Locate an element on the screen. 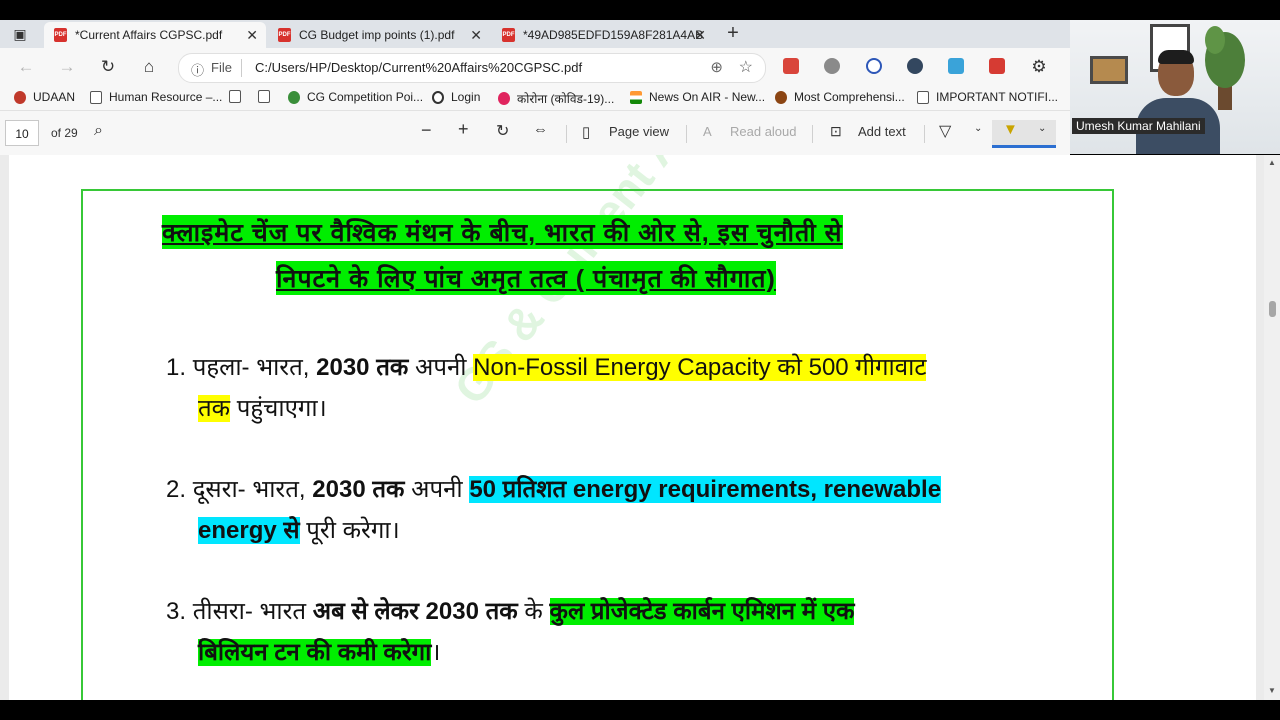  search-icon: ⌕ is located at coordinates (98, 131).